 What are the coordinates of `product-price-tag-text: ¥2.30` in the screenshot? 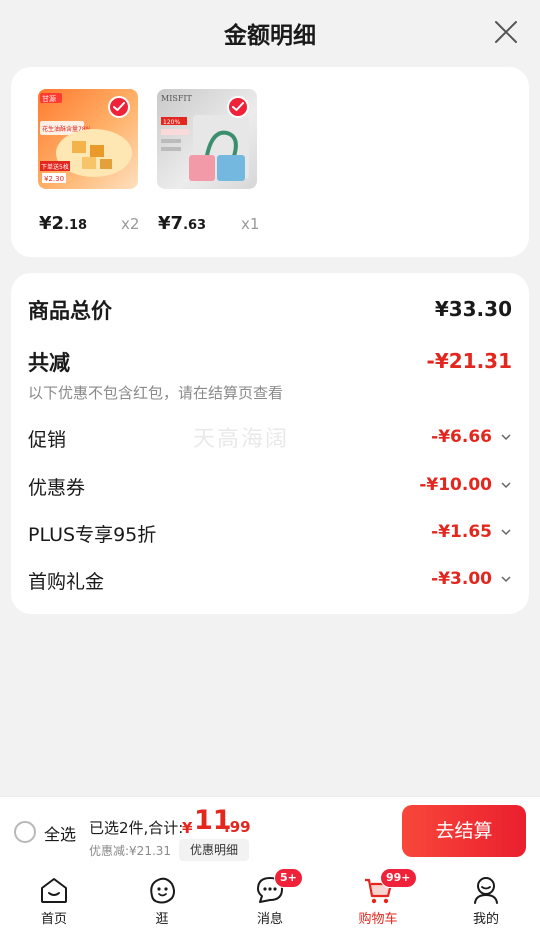 It's located at (54, 179).